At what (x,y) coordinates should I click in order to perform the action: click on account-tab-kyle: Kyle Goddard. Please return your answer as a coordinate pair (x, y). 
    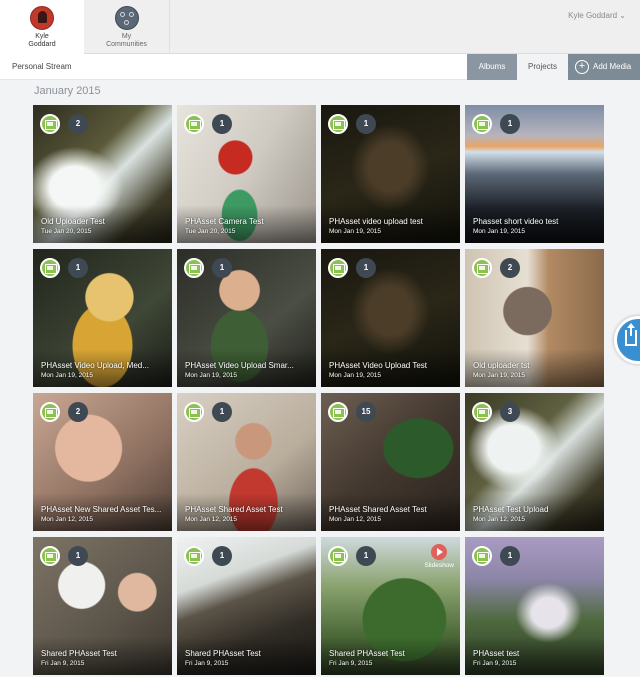
    Looking at the image, I should click on (42, 27).